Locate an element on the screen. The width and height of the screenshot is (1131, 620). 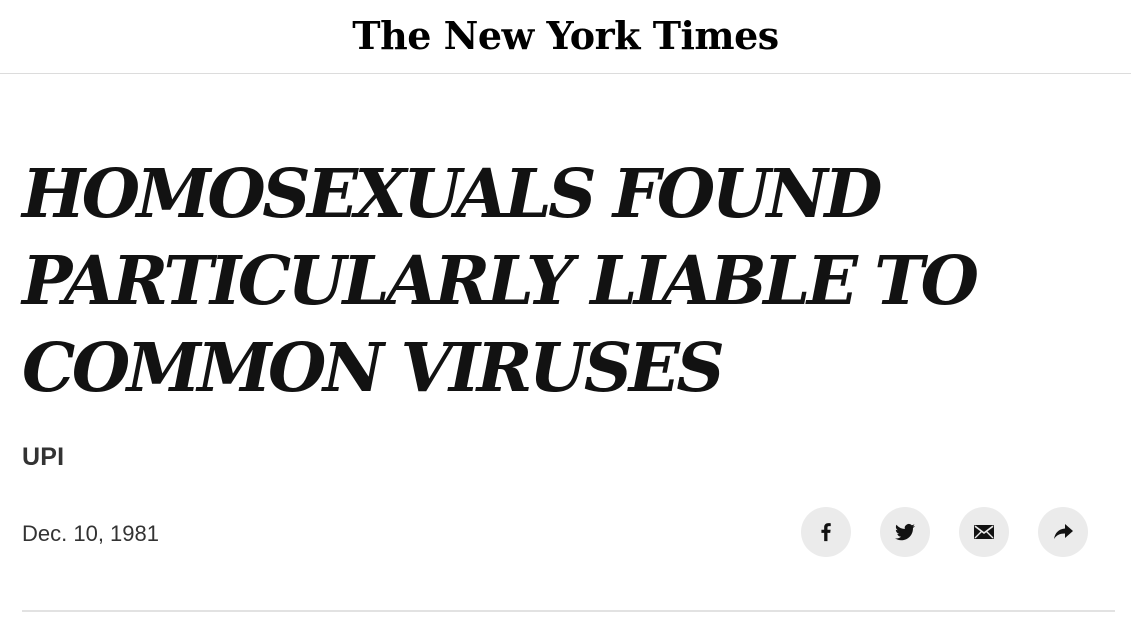
share-arrow-icon is located at coordinates (1063, 531).